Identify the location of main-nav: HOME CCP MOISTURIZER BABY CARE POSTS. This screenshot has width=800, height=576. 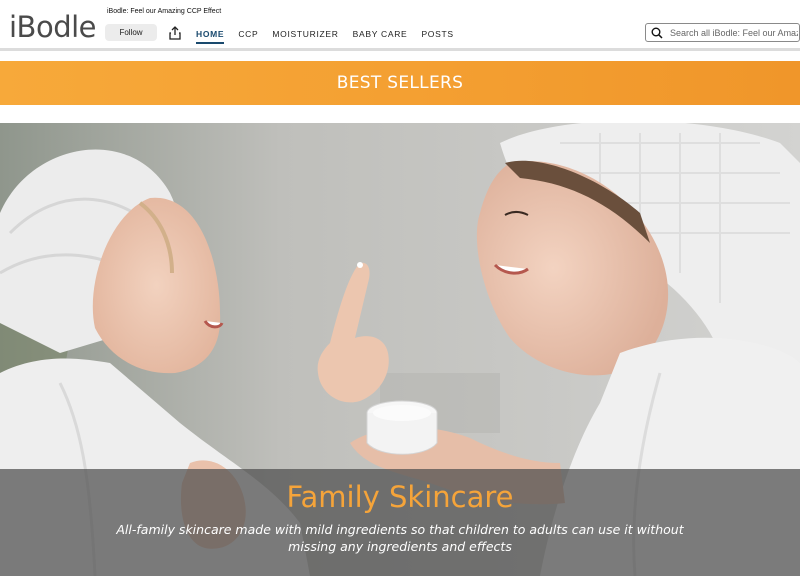
(332, 36).